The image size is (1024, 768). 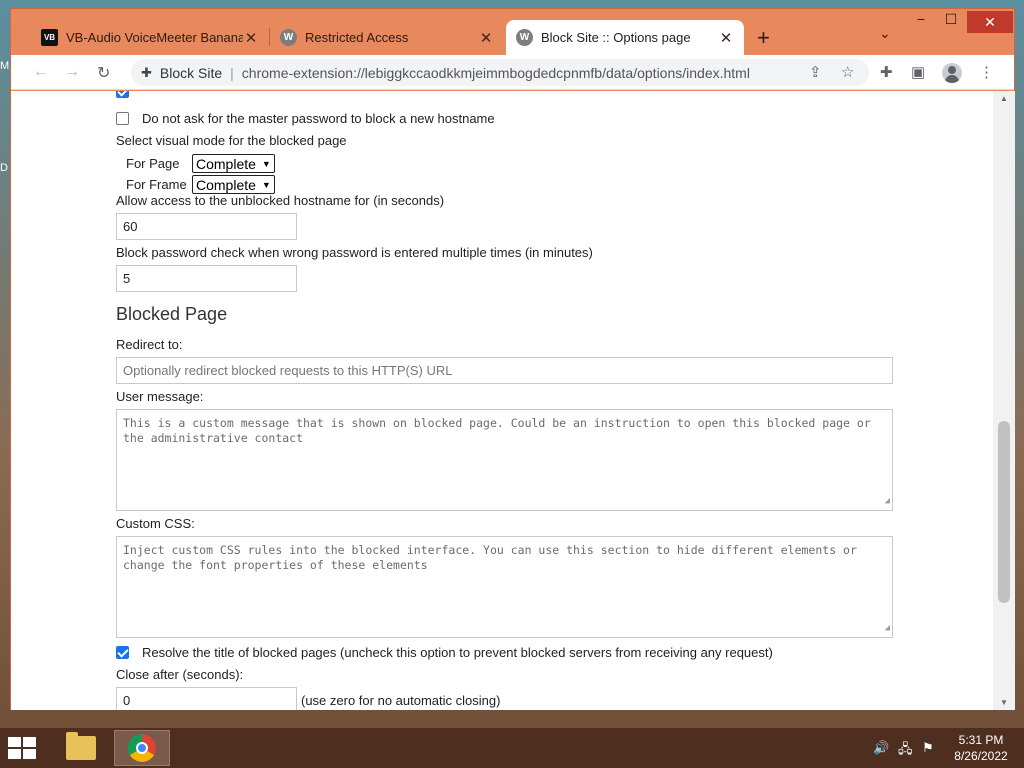 I want to click on custom-css-label: Custom CSS:, so click(x=155, y=523).